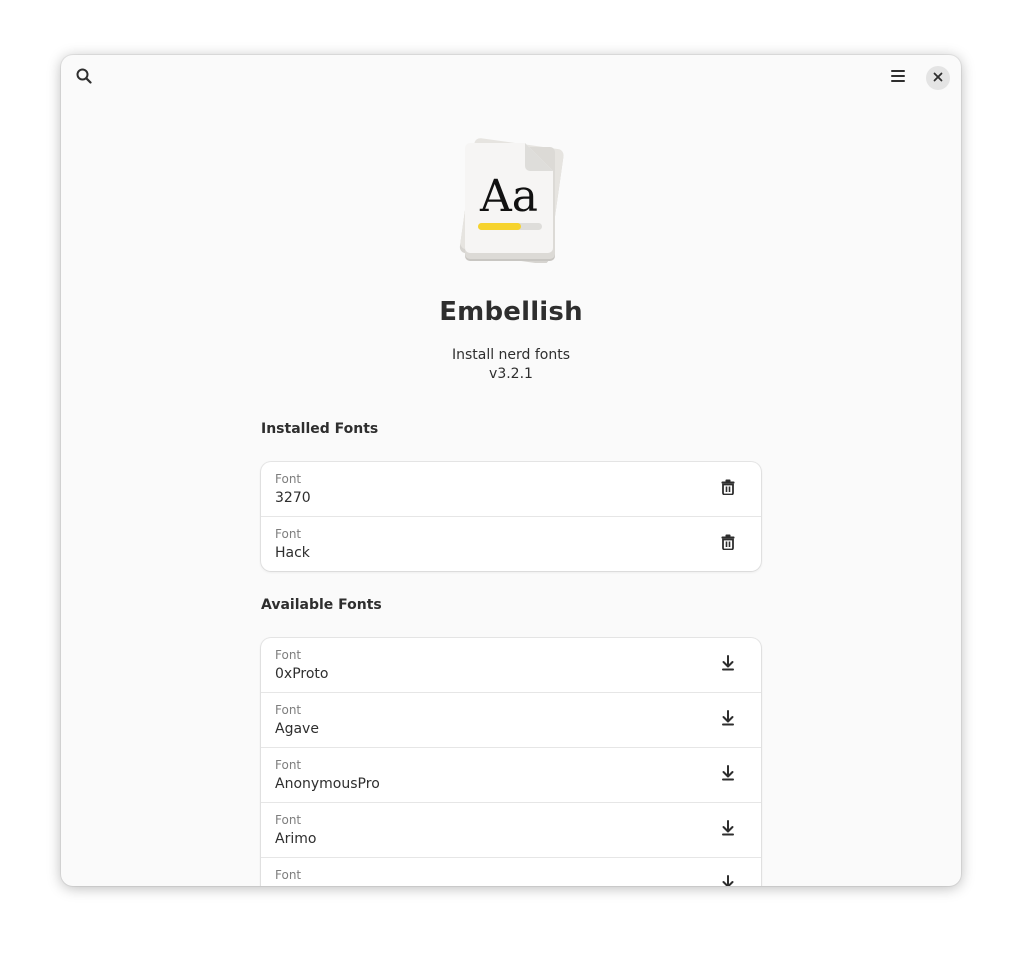 Image resolution: width=1022 pixels, height=953 pixels. What do you see at coordinates (511, 720) in the screenshot?
I see `list-item: Font Agave` at bounding box center [511, 720].